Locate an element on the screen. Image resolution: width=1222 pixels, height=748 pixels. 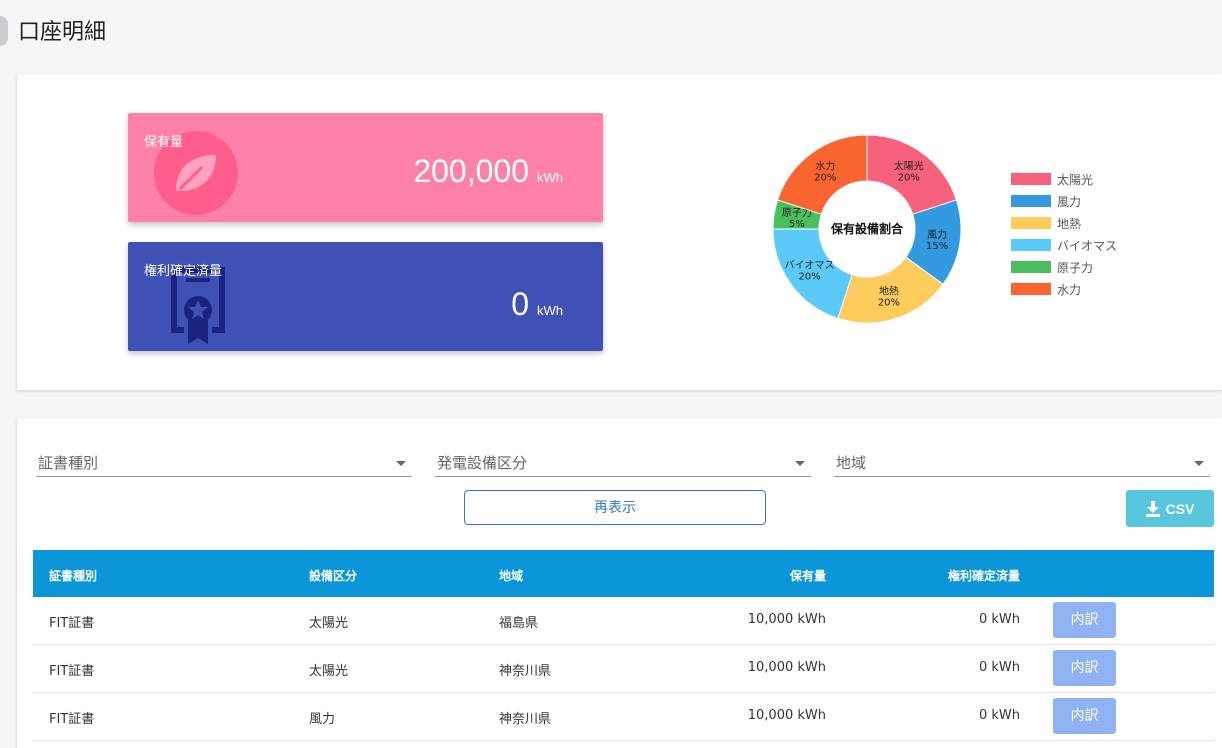
legend-item: 風力 is located at coordinates (1064, 201).